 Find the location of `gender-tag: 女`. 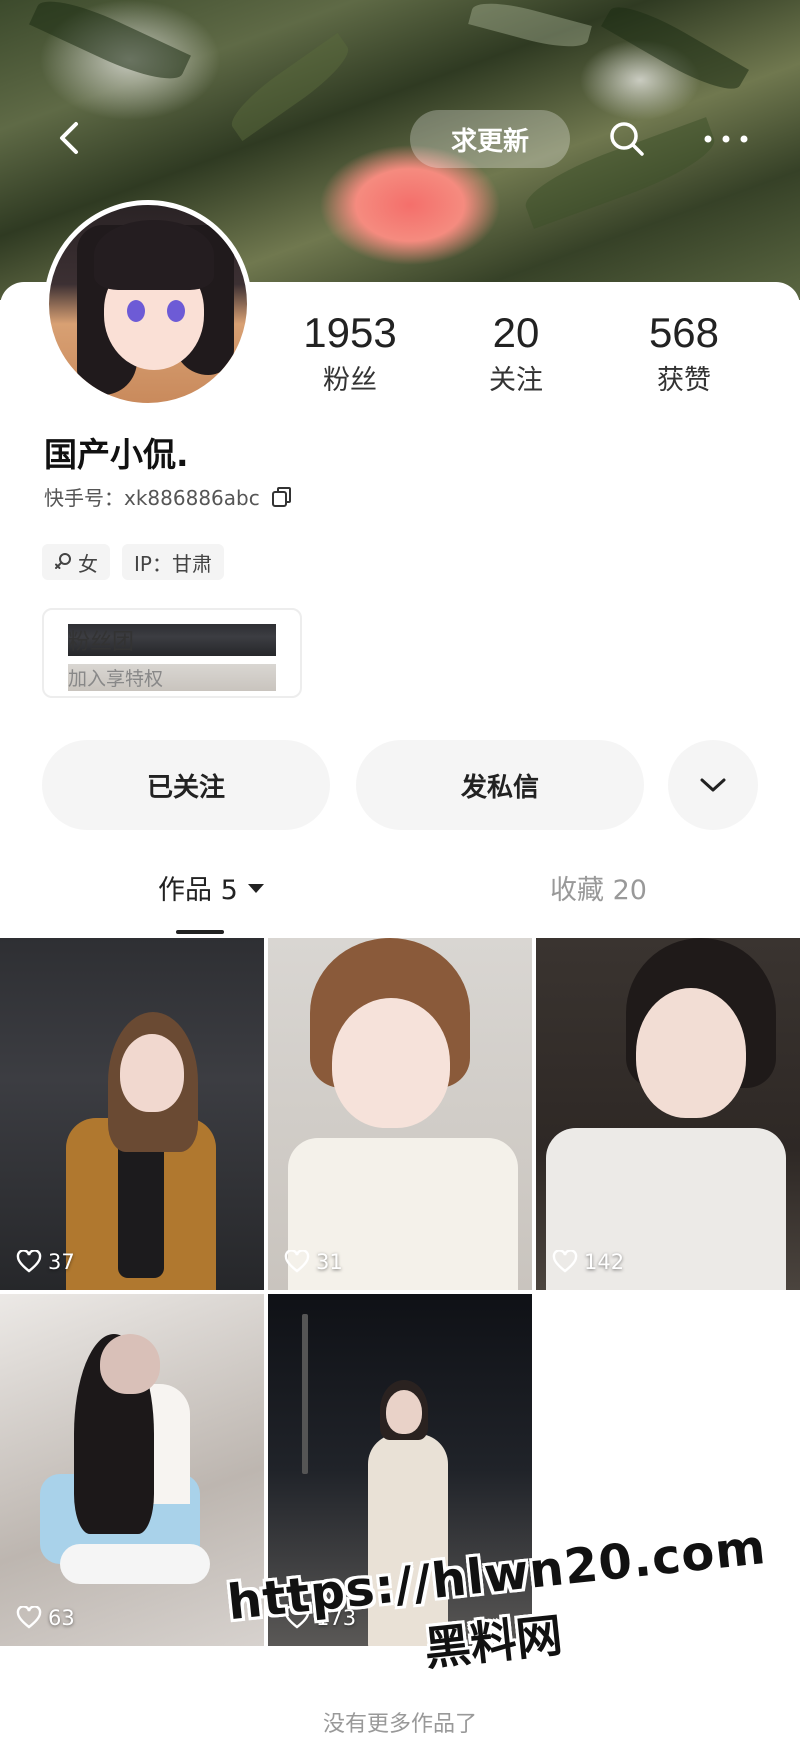

gender-tag: 女 is located at coordinates (76, 562).